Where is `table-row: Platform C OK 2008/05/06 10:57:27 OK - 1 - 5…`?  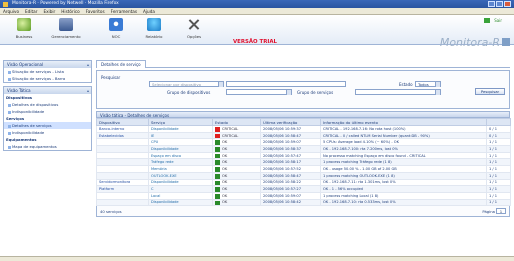
table-row: Platform C OK 2008/05/06 10:57:27 OK - 1 - 5… is located at coordinates (303, 189).